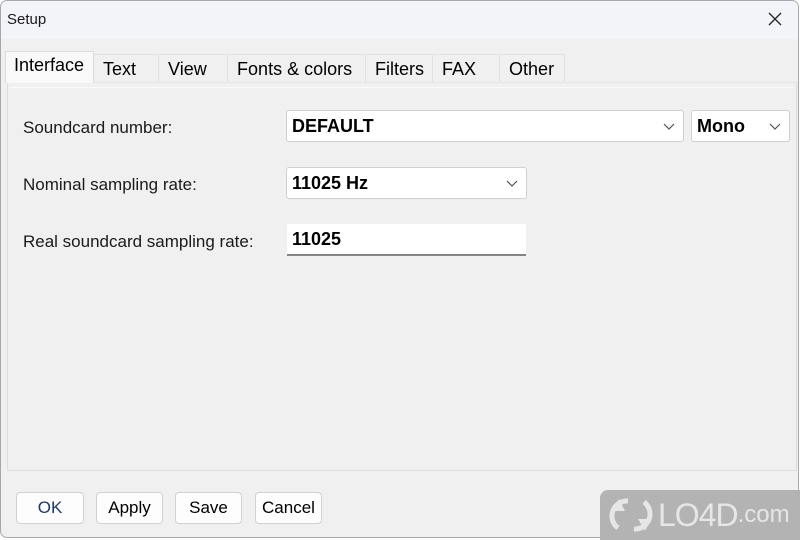  Describe the element at coordinates (193, 68) in the screenshot. I see `tab-view: View` at that location.